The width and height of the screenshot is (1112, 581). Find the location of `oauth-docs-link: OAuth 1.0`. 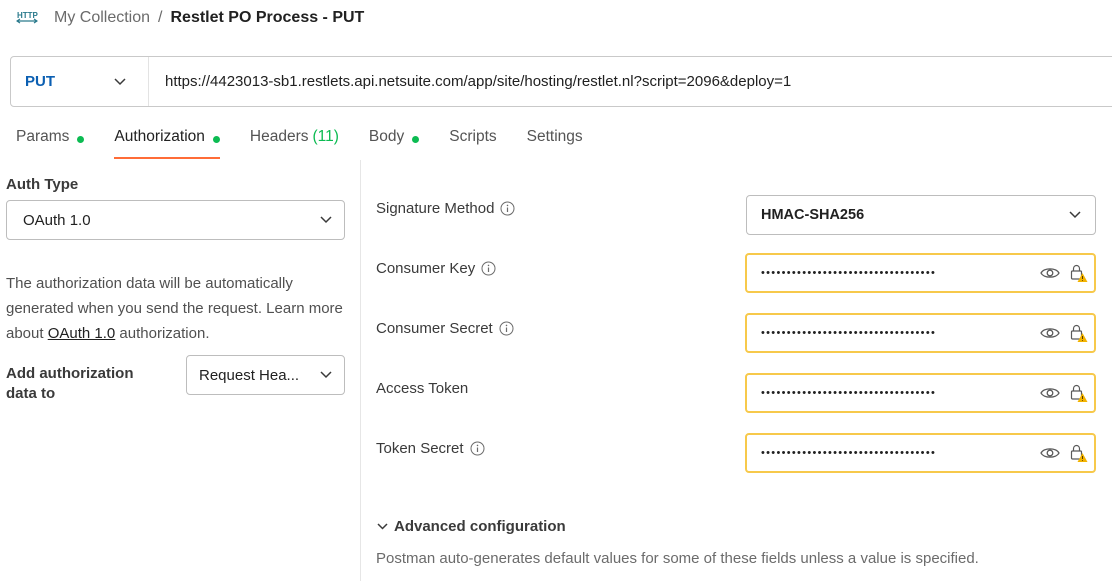

oauth-docs-link: OAuth 1.0 is located at coordinates (82, 333).